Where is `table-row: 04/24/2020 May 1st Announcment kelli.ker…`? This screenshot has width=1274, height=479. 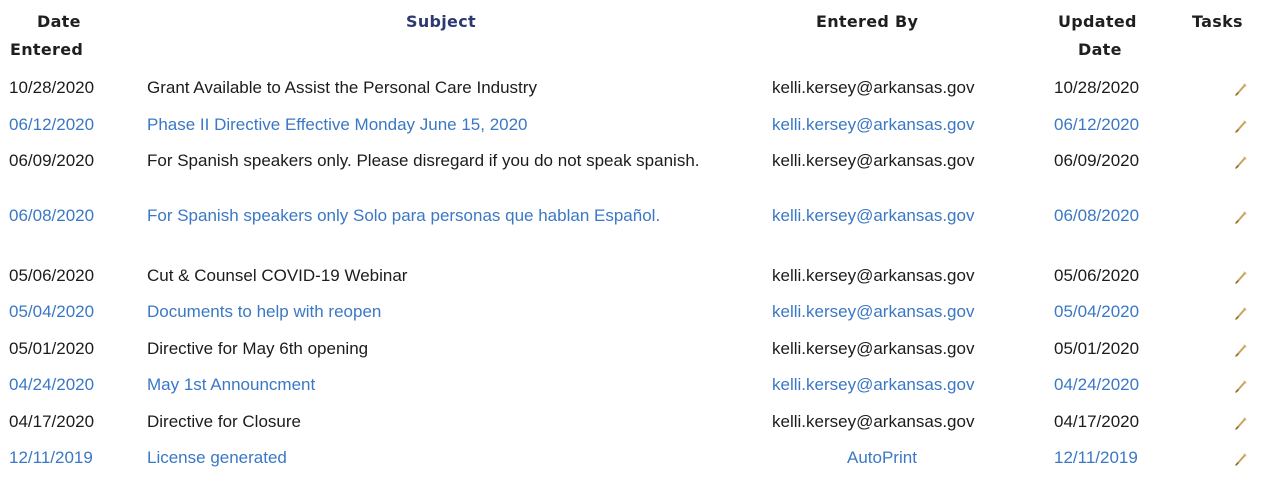 table-row: 04/24/2020 May 1st Announcment kelli.ker… is located at coordinates (637, 384).